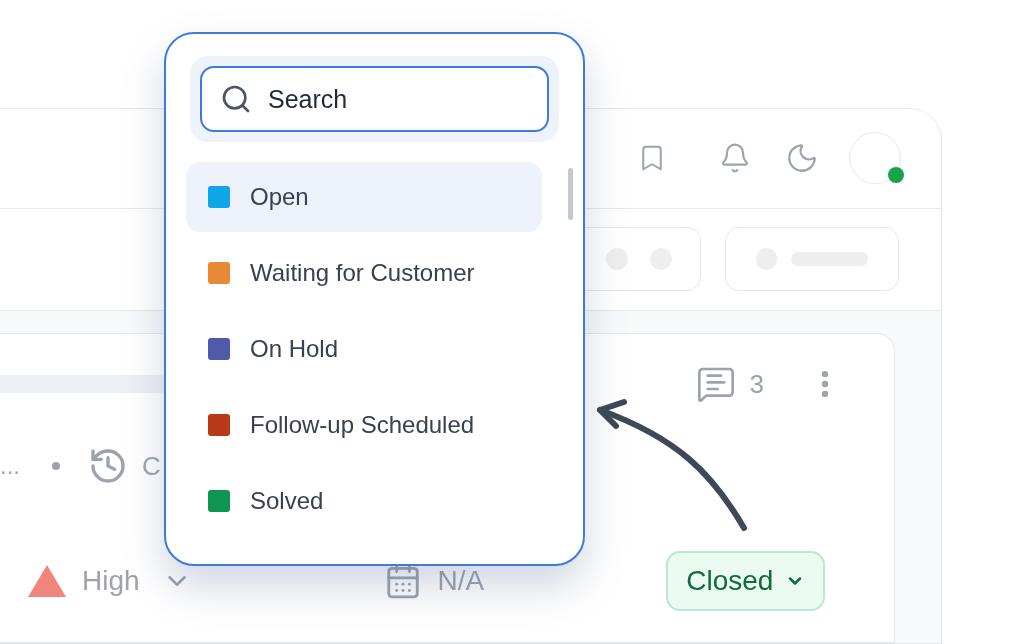 The height and width of the screenshot is (644, 1024). I want to click on search-icon, so click(236, 99).